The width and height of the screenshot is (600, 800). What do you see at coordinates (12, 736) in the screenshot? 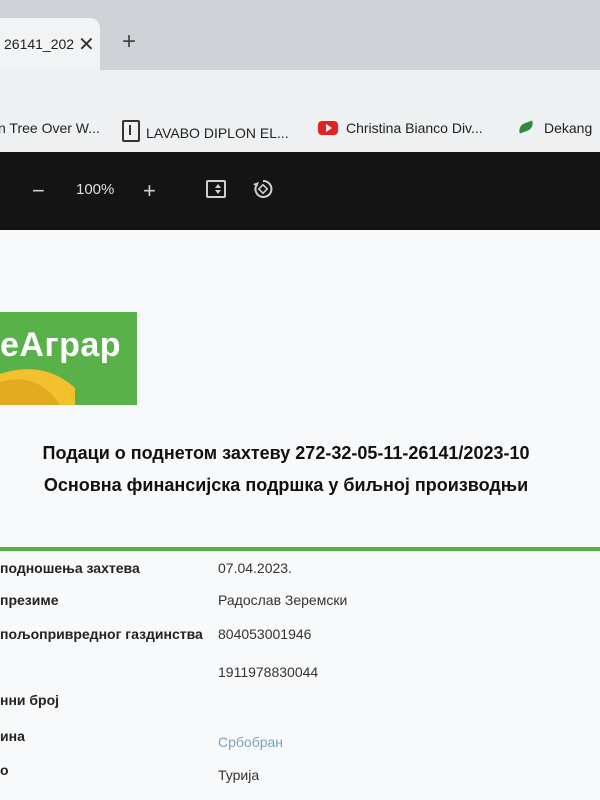
I see `field-label: ина` at bounding box center [12, 736].